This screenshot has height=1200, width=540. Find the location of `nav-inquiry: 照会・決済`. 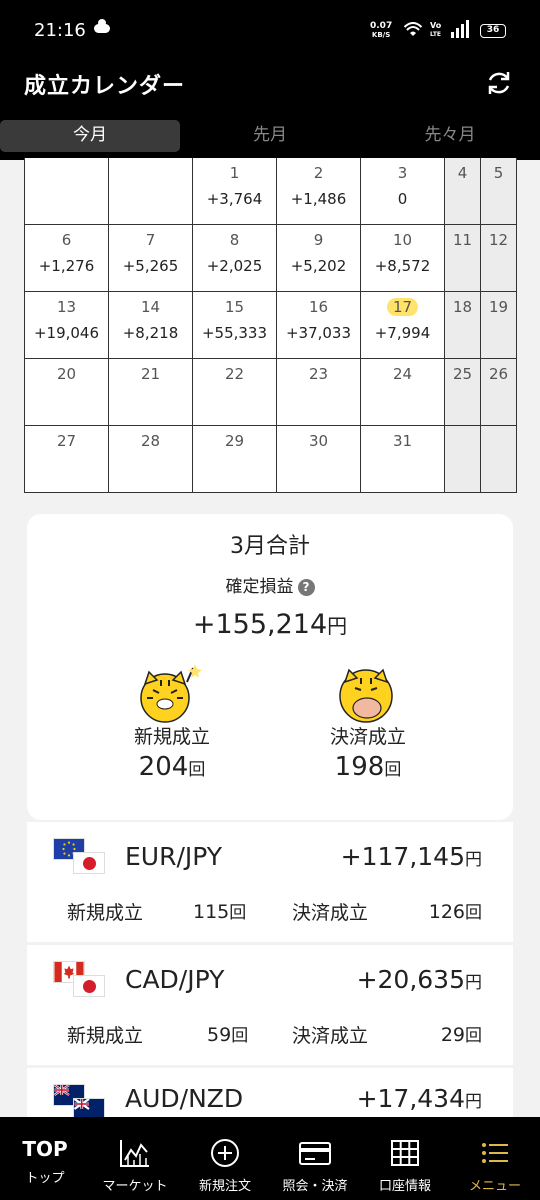

nav-inquiry: 照会・決済 is located at coordinates (315, 1158).